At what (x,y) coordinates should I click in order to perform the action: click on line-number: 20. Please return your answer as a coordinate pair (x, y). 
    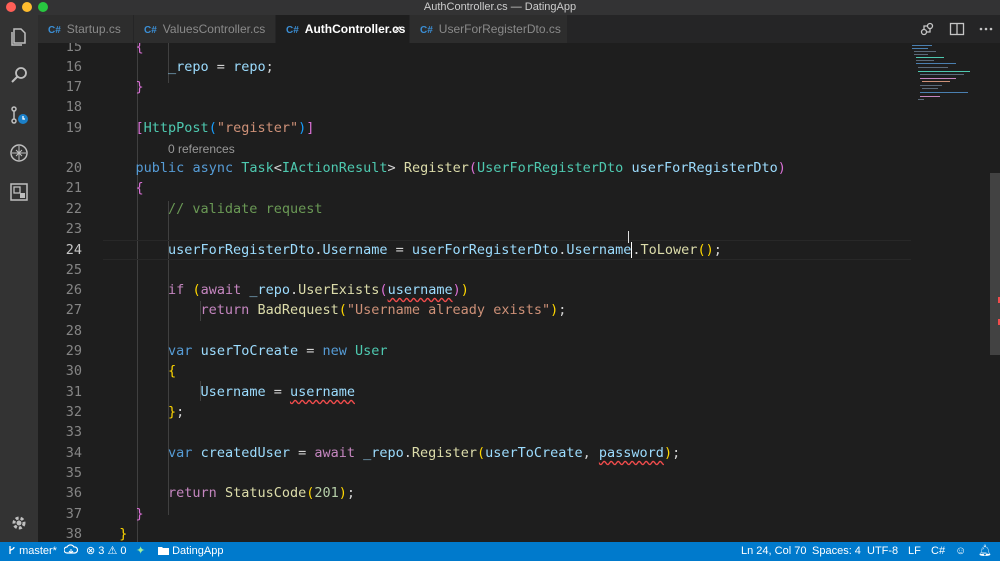
    Looking at the image, I should click on (73, 168).